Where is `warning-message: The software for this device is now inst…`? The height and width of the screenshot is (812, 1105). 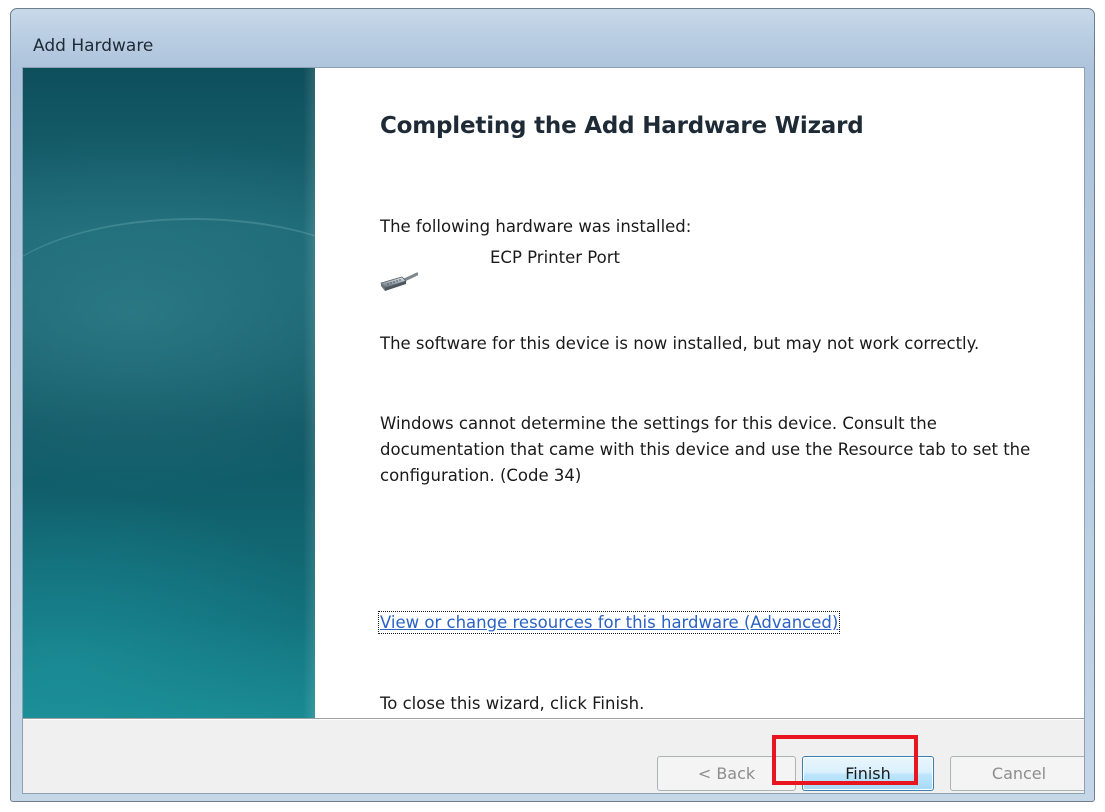 warning-message: The software for this device is now inst… is located at coordinates (680, 343).